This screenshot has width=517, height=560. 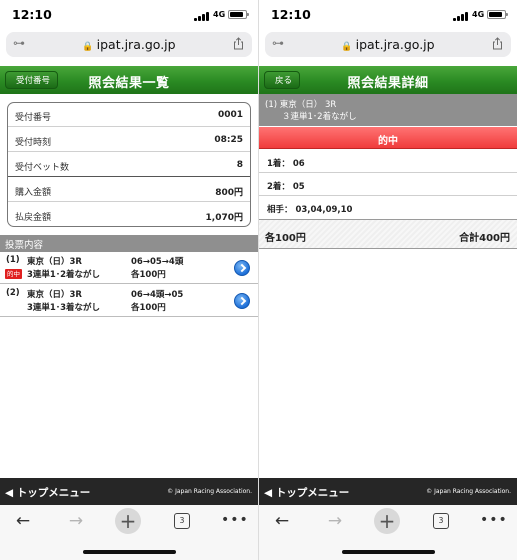 I want to click on page-title: 照会結果一覧, so click(x=129, y=83).